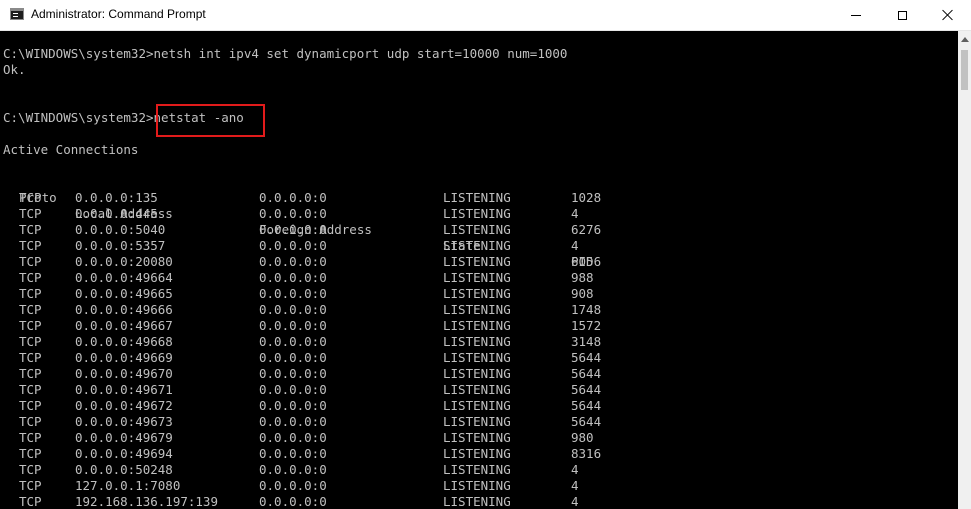 This screenshot has width=971, height=509. Describe the element at coordinates (118, 14) in the screenshot. I see `window-title: Administrator: Command Prompt` at that location.